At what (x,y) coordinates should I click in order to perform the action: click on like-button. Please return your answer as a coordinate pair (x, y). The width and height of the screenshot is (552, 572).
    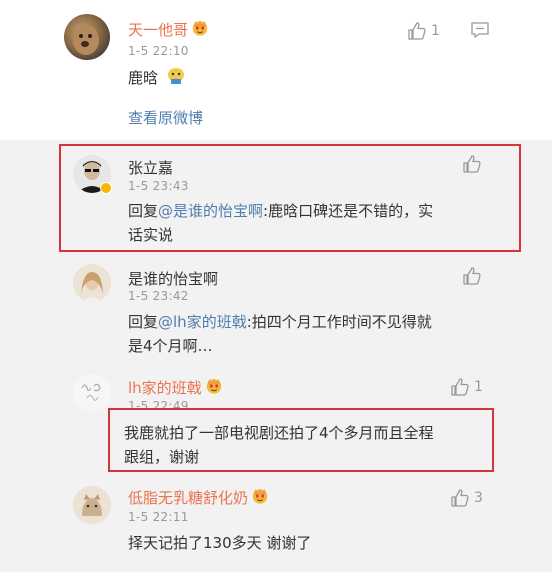
    Looking at the image, I should click on (472, 276).